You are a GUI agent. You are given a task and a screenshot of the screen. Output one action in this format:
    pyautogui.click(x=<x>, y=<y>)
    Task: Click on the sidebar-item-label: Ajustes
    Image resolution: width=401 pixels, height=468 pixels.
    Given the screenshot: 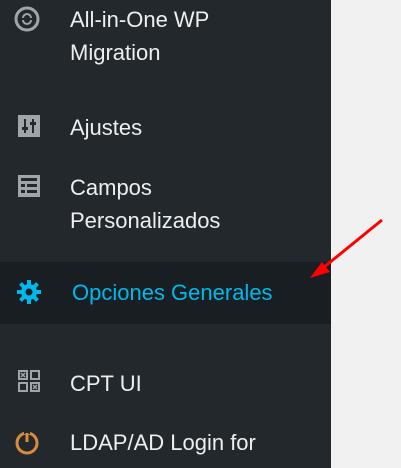 What is the action you would take?
    pyautogui.click(x=106, y=127)
    